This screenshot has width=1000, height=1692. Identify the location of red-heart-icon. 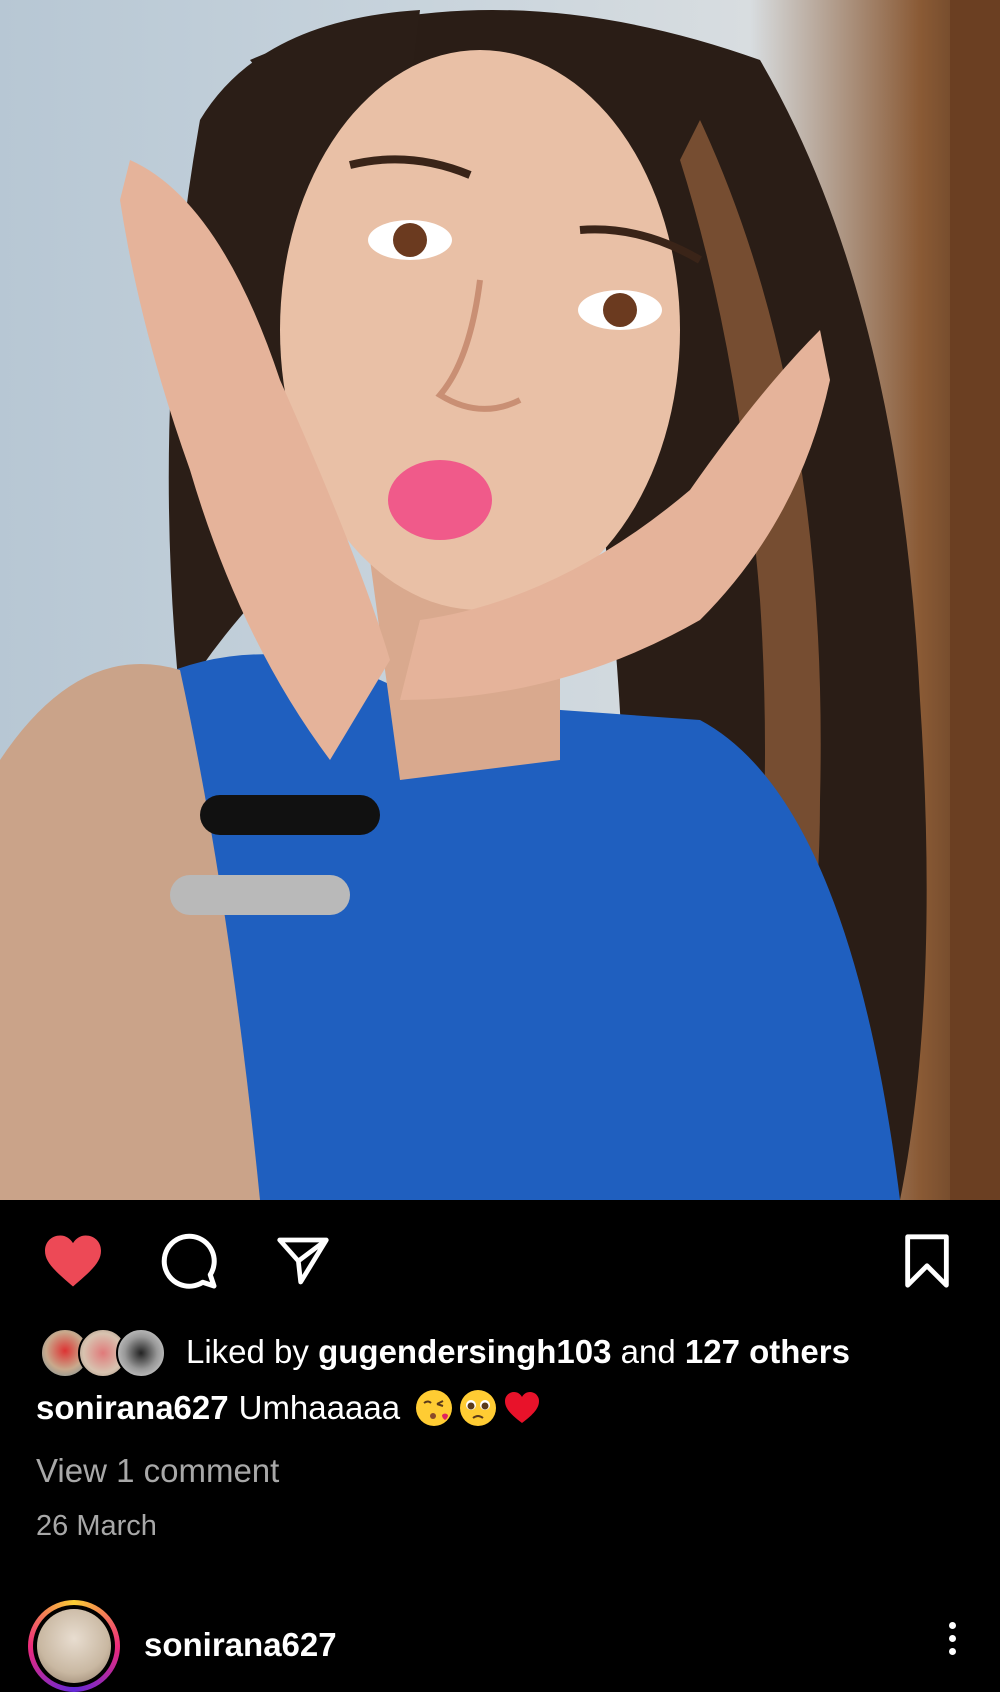
(522, 1407).